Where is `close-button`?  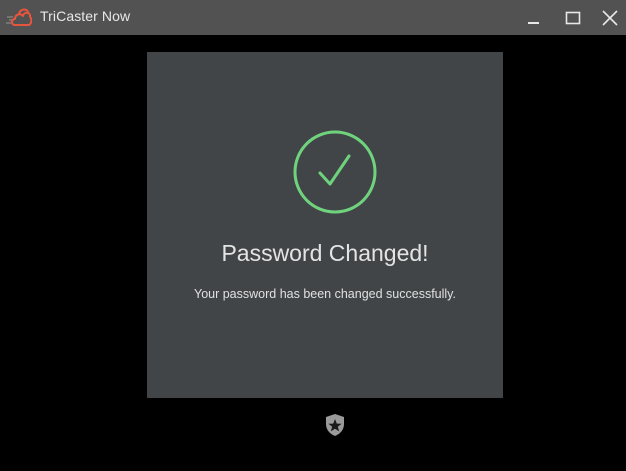
close-button is located at coordinates (609, 17).